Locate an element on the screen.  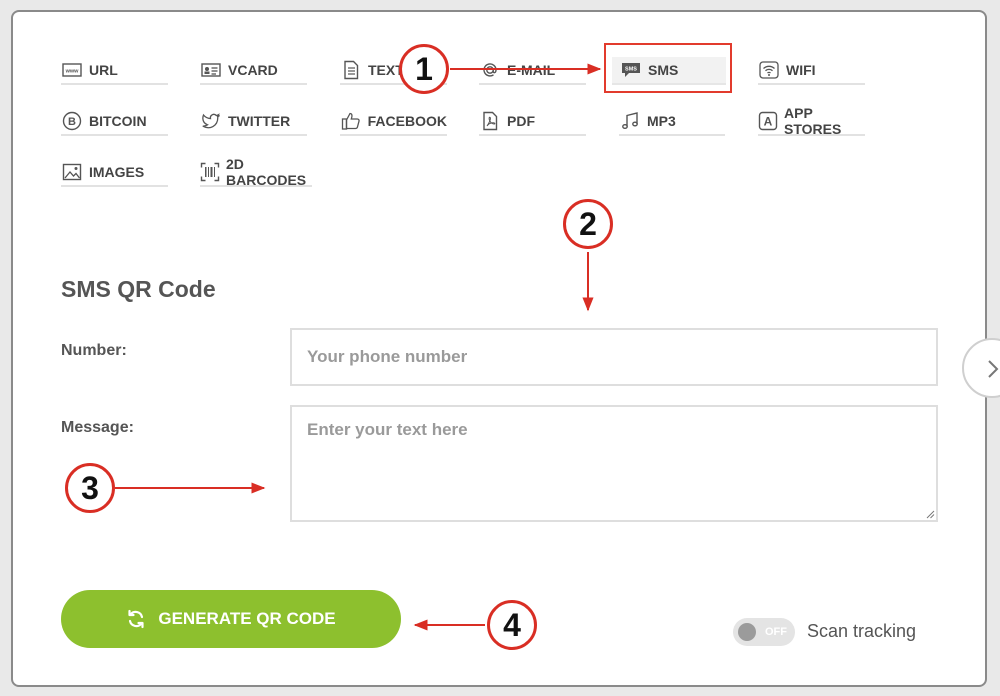
annotation-badge-1: 1 is located at coordinates (424, 69).